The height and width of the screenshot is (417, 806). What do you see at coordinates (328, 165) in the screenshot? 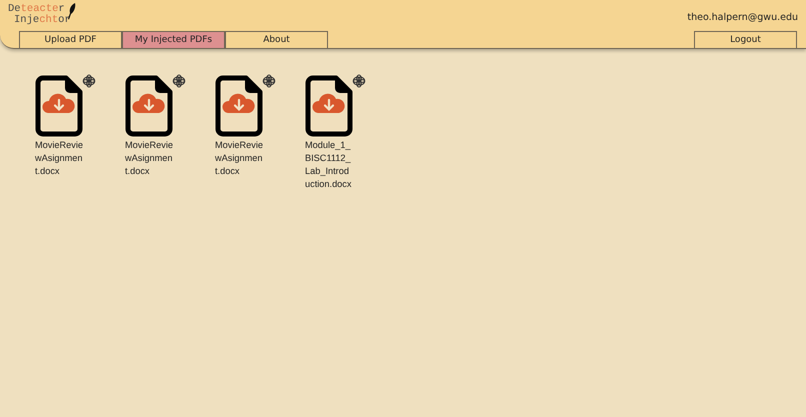
I see `file-name: Module_1_BISC1112_Lab_Introduction.docx` at bounding box center [328, 165].